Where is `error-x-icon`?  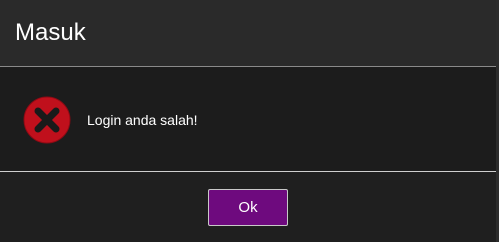 error-x-icon is located at coordinates (47, 120).